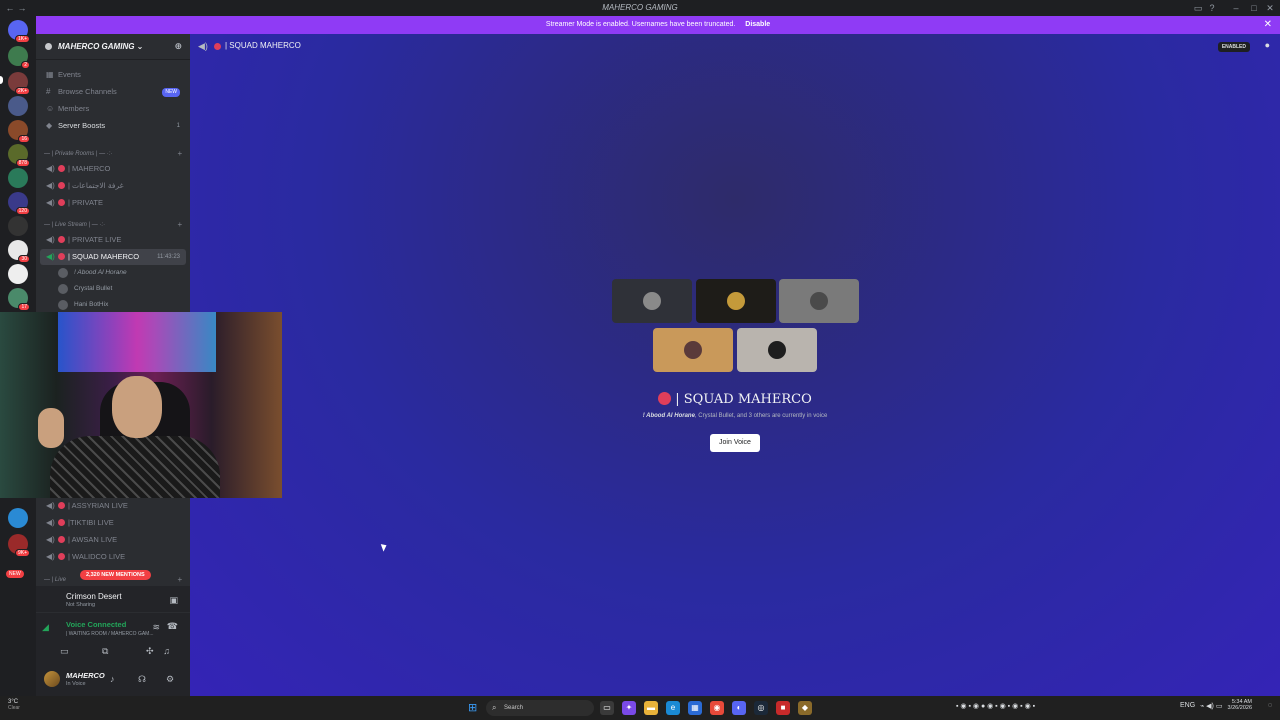  Describe the element at coordinates (113, 506) in the screenshot. I see `voice-channel-assyrian-live: ◀) | ASSYRIAN LIVE` at that location.